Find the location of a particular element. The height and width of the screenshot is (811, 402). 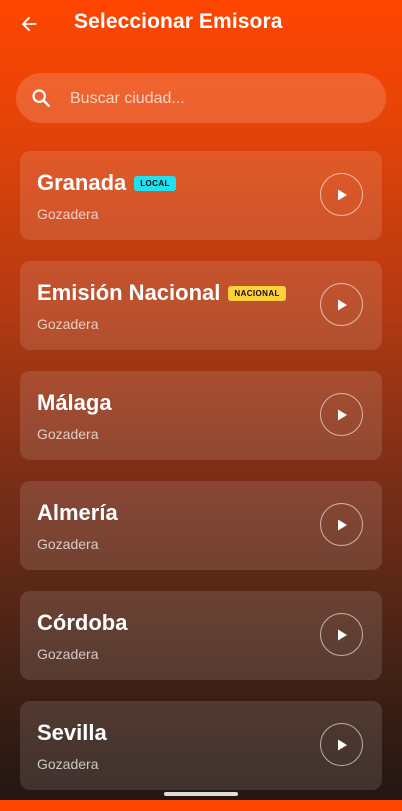

station-name-row: Córdoba is located at coordinates (82, 623).